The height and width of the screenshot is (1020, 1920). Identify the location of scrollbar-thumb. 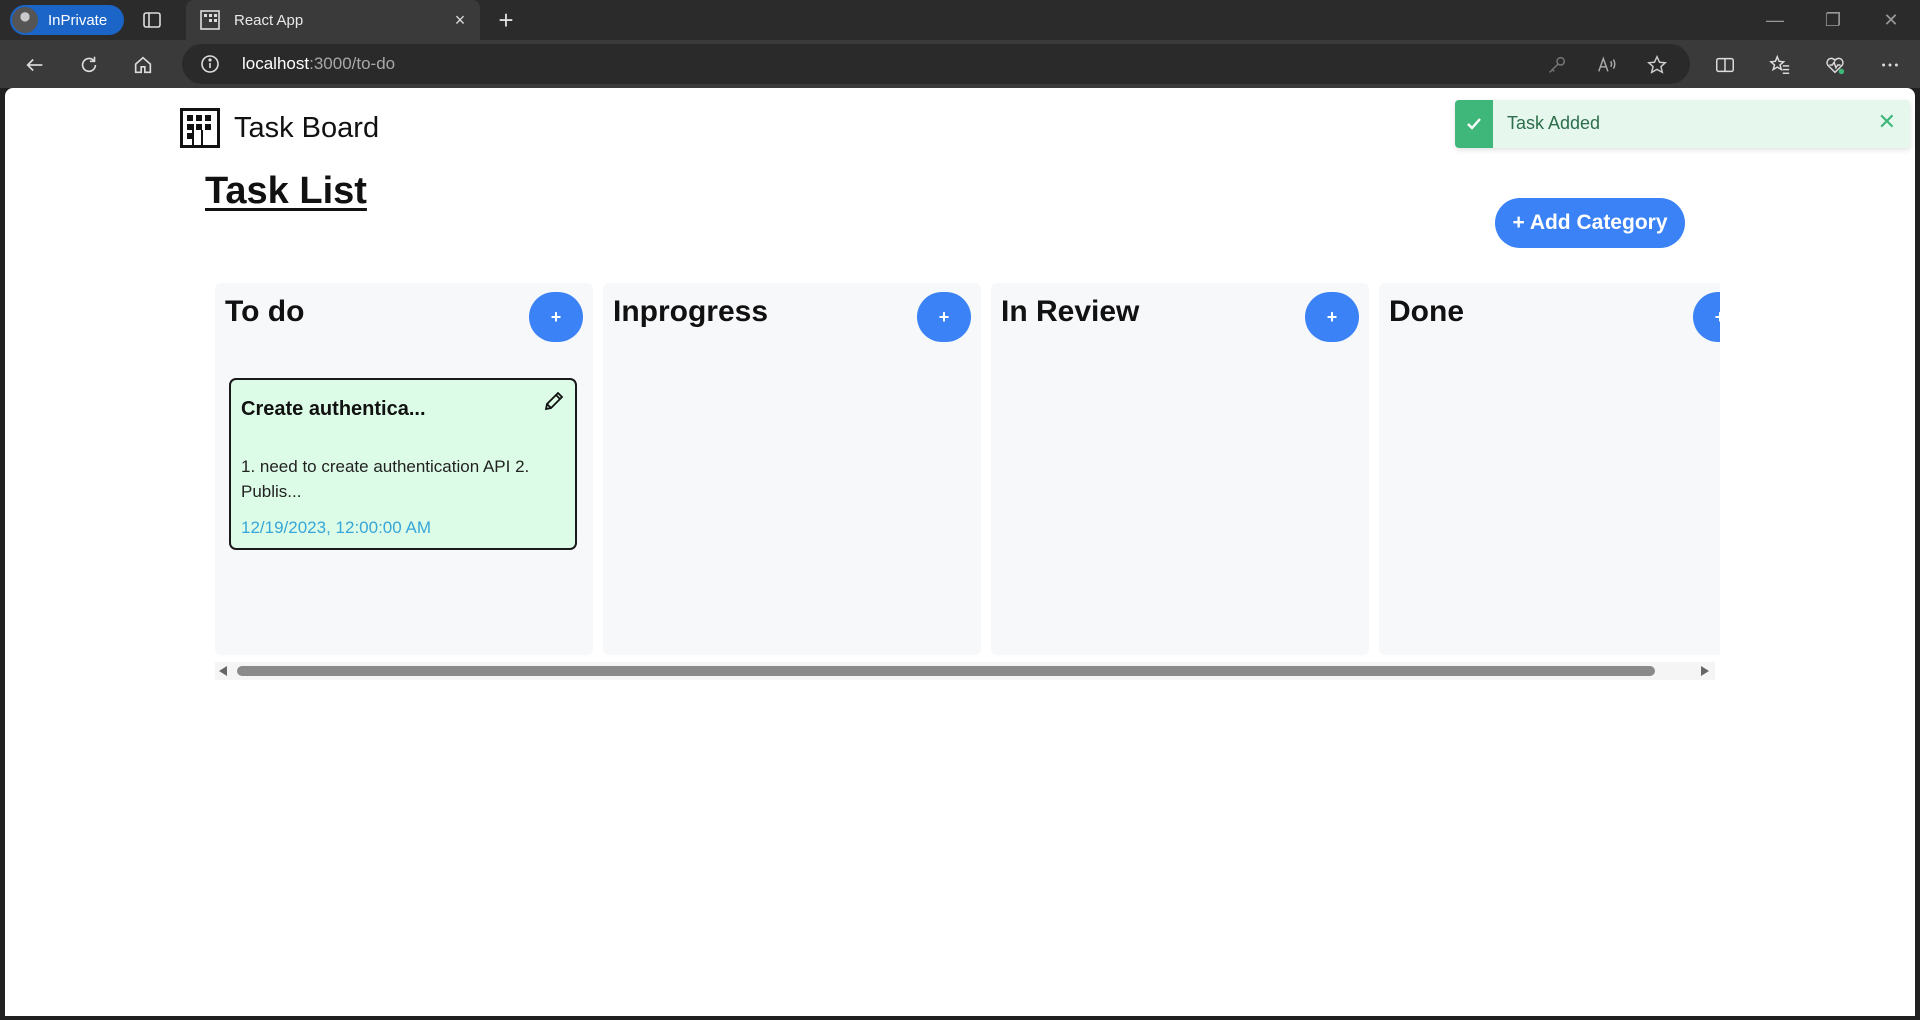
(946, 671).